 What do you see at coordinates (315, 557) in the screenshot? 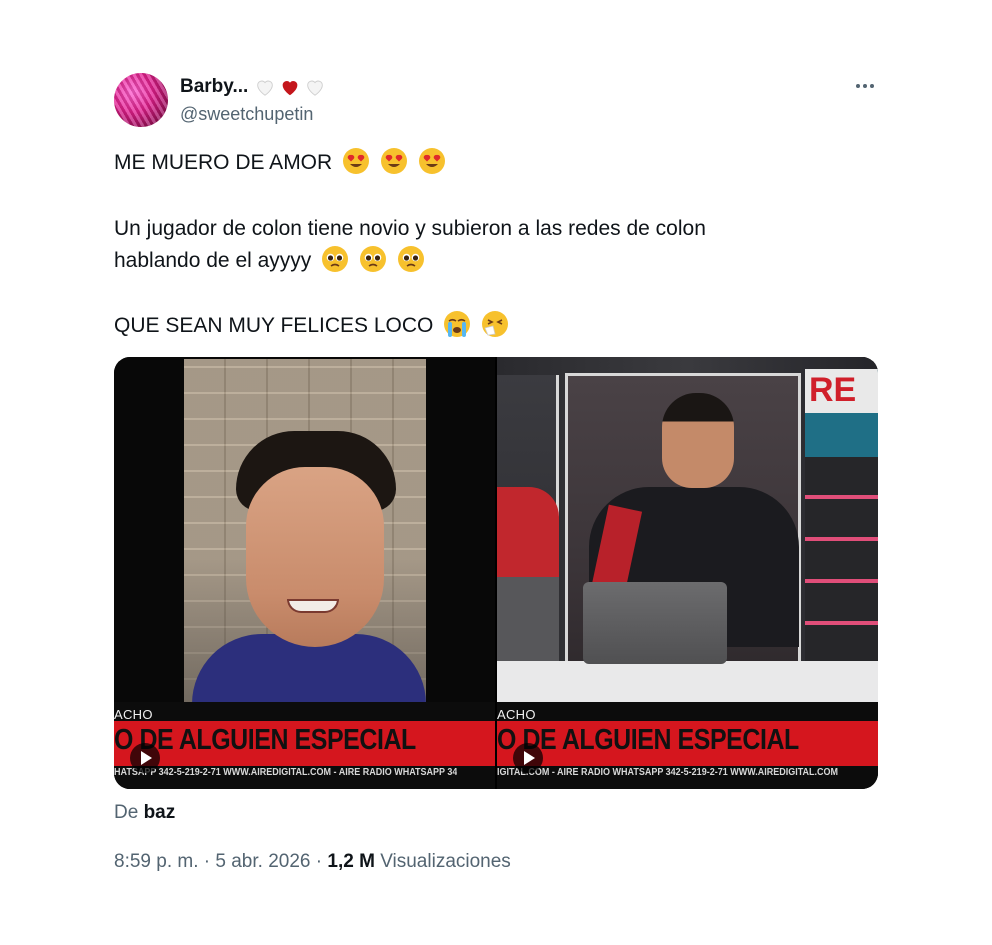
I see `person-face` at bounding box center [315, 557].